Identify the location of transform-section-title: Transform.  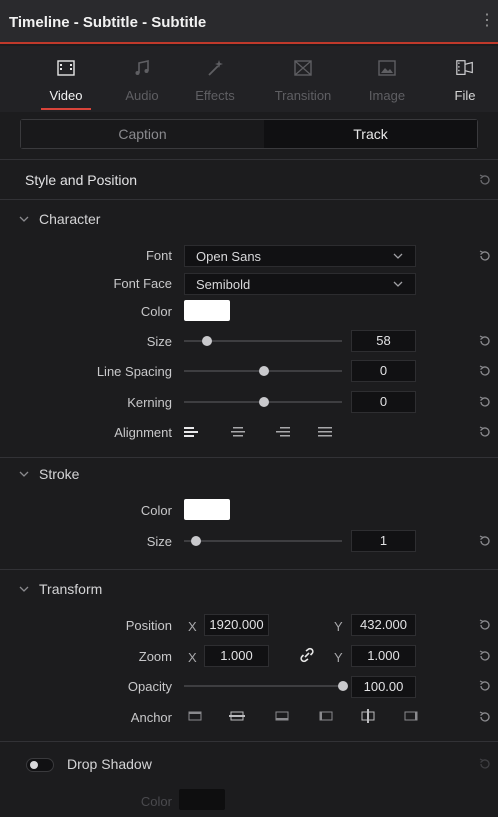
(70, 589).